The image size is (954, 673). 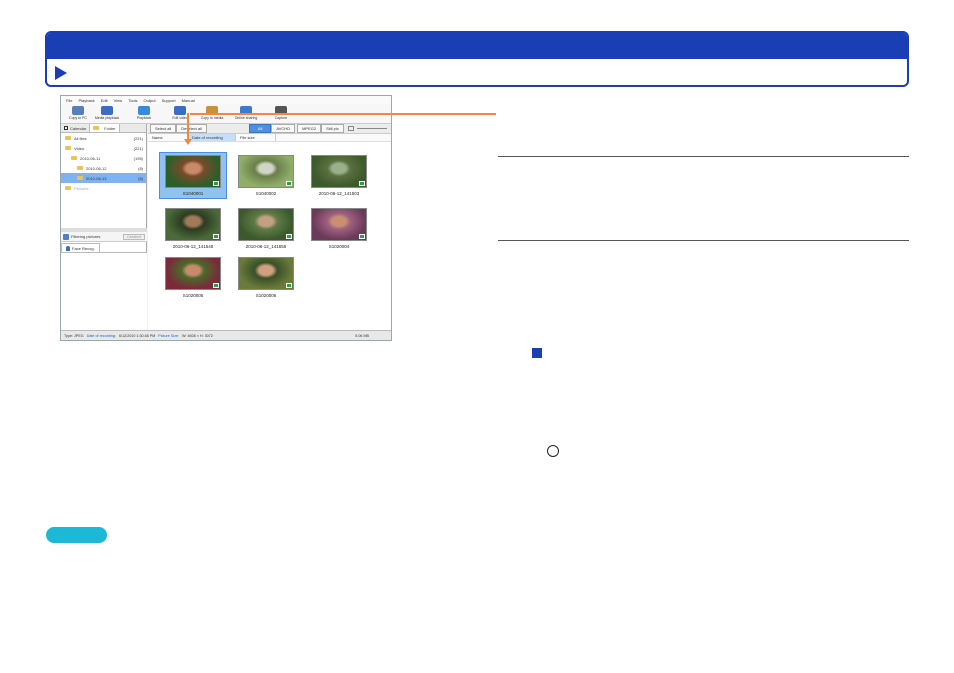 What do you see at coordinates (132, 100) in the screenshot?
I see `menu-item-tools: Tools` at bounding box center [132, 100].